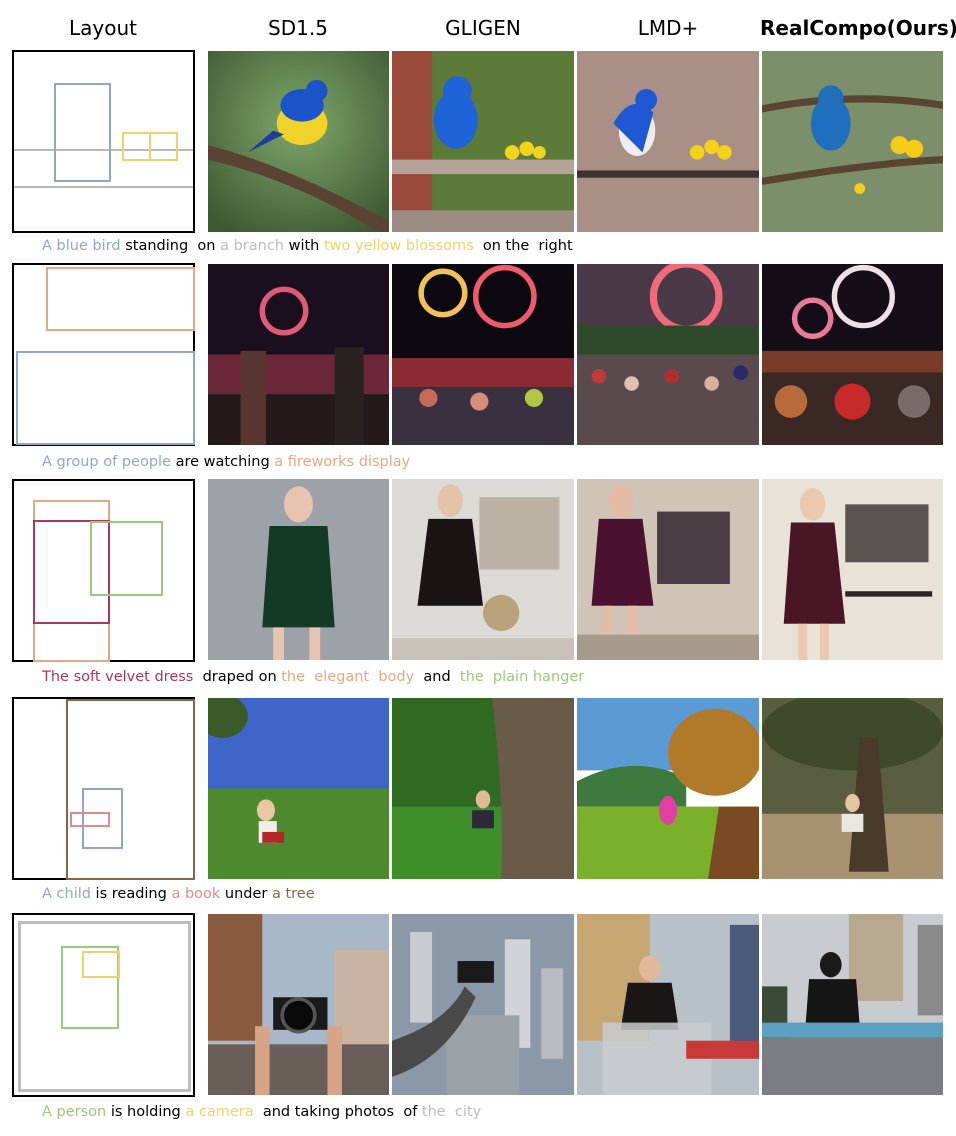 The width and height of the screenshot is (956, 1136). What do you see at coordinates (342, 462) in the screenshot?
I see `caption-segment: a fireworks display` at bounding box center [342, 462].